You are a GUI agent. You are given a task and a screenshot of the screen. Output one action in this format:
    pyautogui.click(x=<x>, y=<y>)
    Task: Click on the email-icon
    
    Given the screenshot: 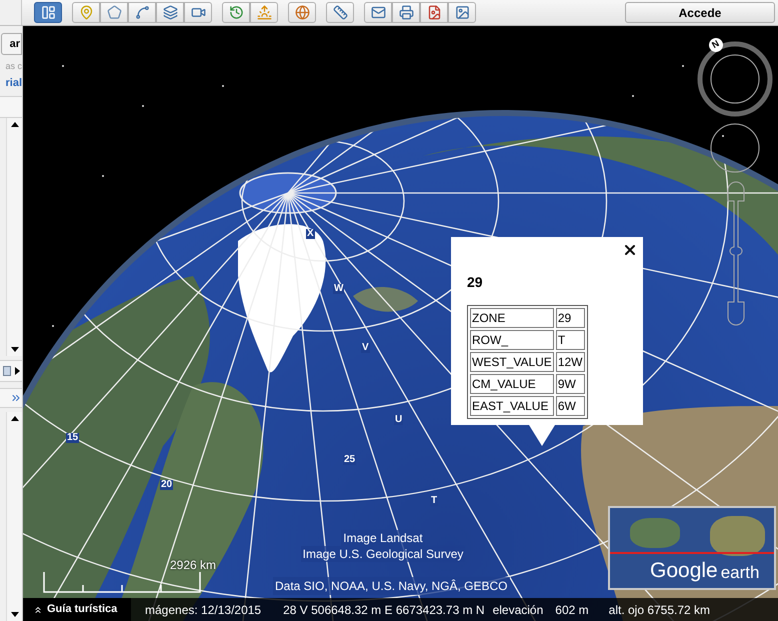 What is the action you would take?
    pyautogui.click(x=378, y=12)
    